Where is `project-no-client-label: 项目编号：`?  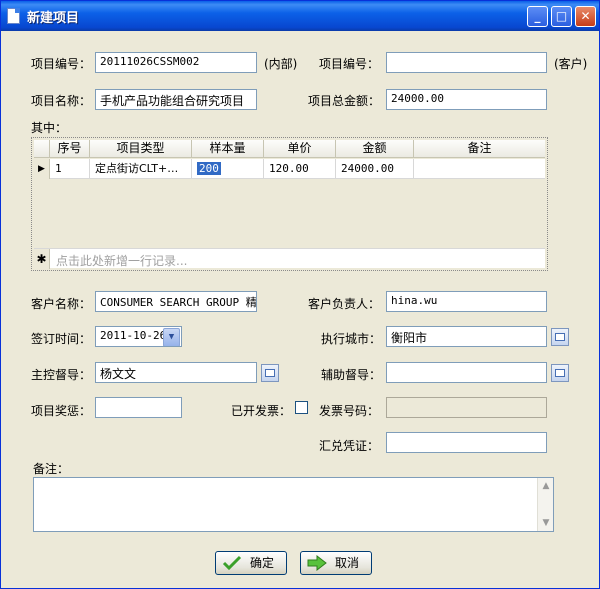 project-no-client-label: 项目编号： is located at coordinates (349, 64).